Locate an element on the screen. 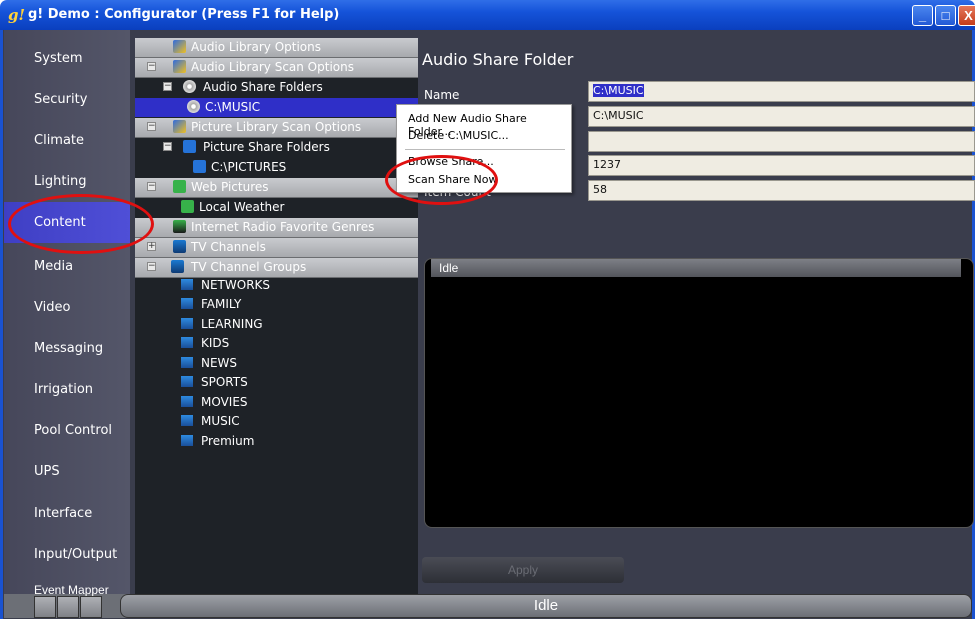  menu-item-scan-share-now: Scan Share Now is located at coordinates (452, 179).